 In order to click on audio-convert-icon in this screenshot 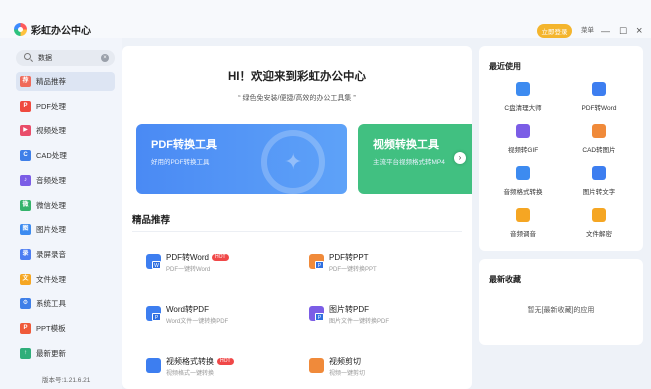, I will do `click(523, 173)`.